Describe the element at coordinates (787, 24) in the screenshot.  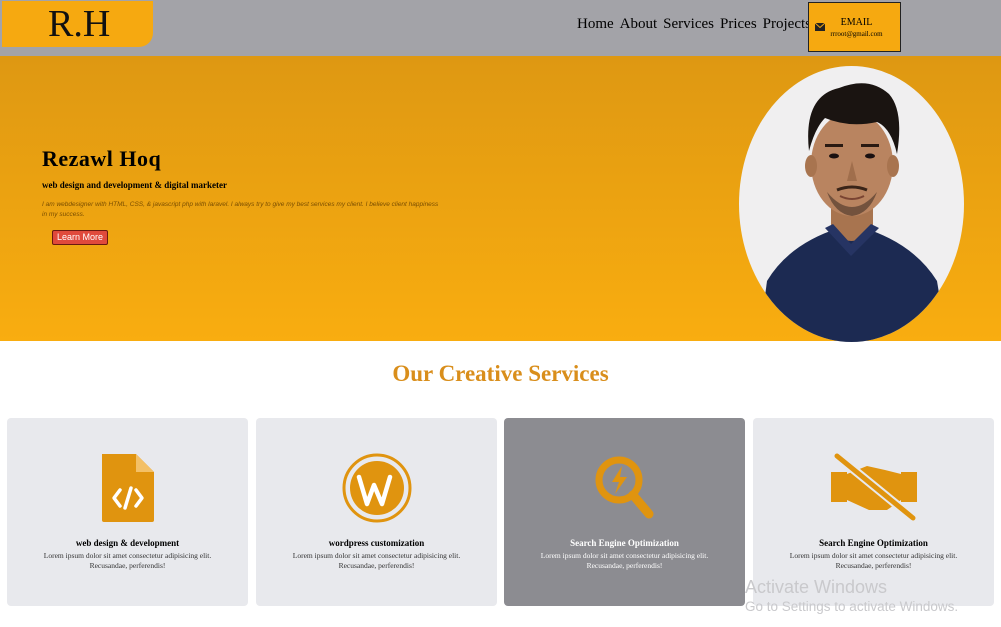
I see `nav-link-projects: Projects` at that location.